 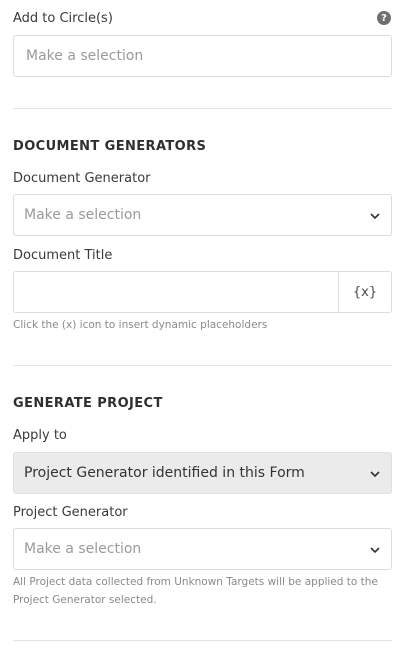 I want to click on document-title-label: Document Title, so click(x=63, y=255).